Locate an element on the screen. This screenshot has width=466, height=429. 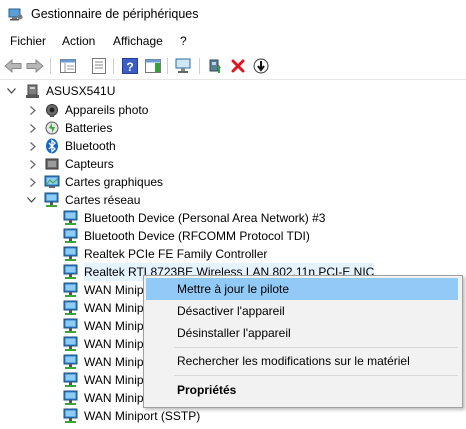
category-bluetooth: Bluetooth is located at coordinates (233, 146).